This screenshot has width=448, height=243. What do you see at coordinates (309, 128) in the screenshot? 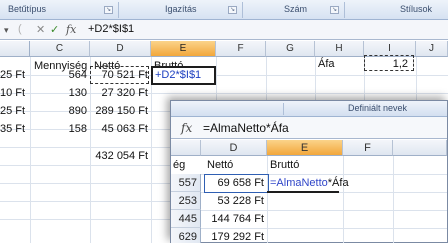
I see `overlay-formula-bar: fx =AlmaNetto*Áfa` at bounding box center [309, 128].